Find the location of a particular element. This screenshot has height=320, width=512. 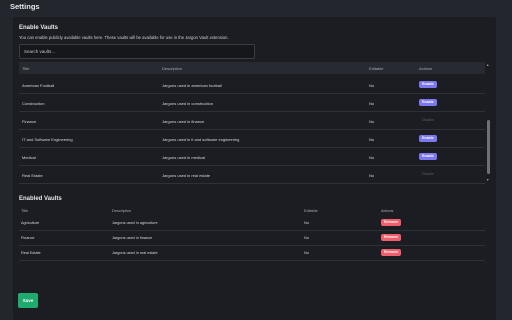

scroll-thumb is located at coordinates (488, 147).